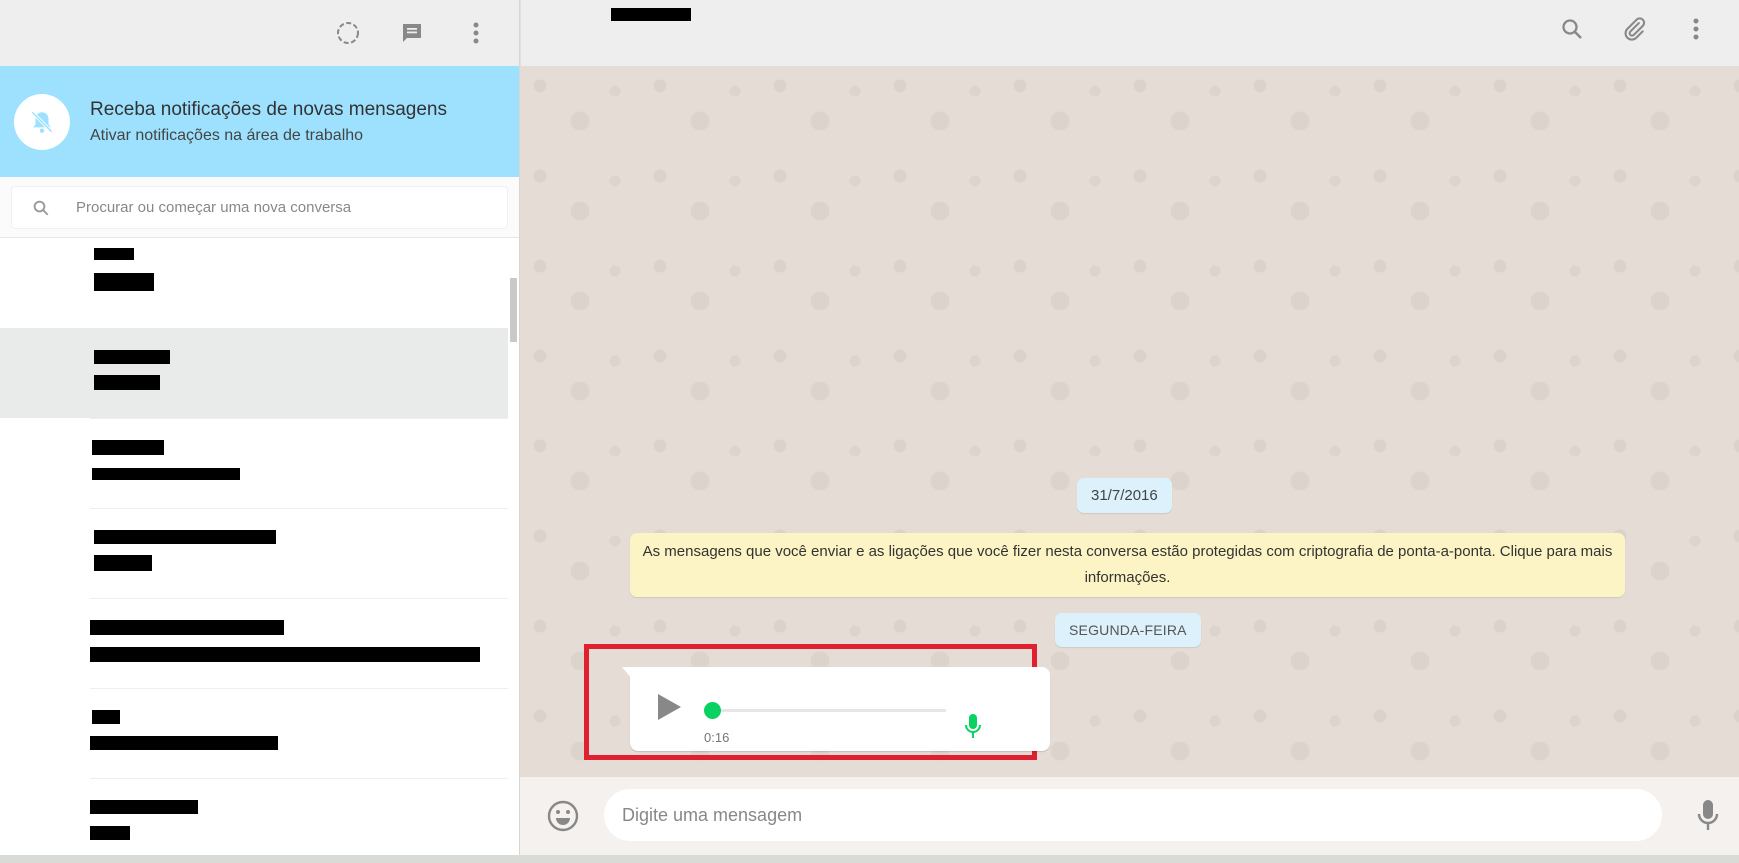  Describe the element at coordinates (1128, 630) in the screenshot. I see `day-divider: SEGUNDA-FEIRA` at that location.